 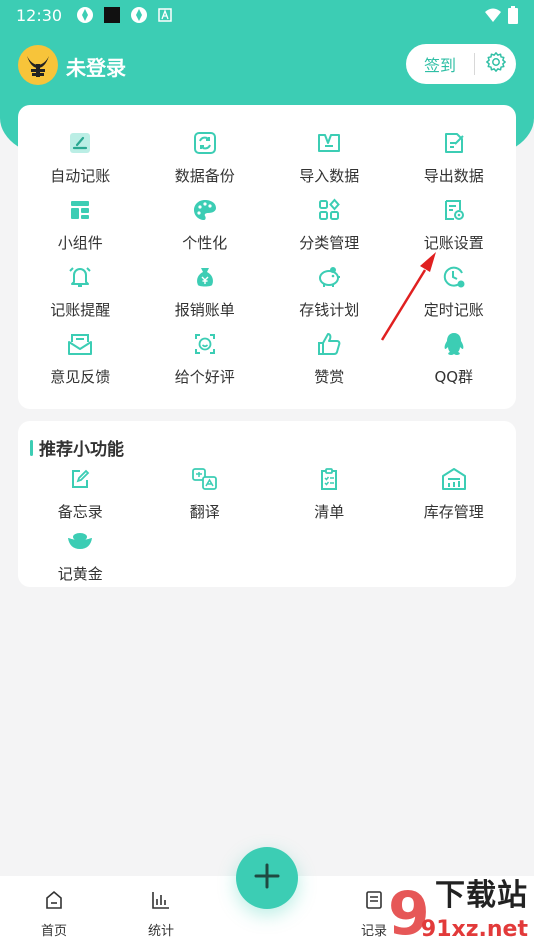 I want to click on feature-widget: 小组件, so click(x=80, y=229).